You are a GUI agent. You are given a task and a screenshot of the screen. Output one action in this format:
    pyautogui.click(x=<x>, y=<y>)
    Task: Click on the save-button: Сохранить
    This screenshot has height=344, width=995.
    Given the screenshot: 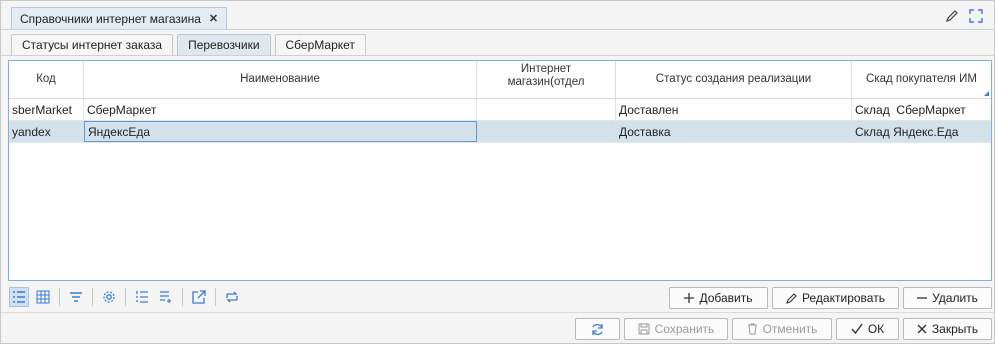 What is the action you would take?
    pyautogui.click(x=676, y=329)
    